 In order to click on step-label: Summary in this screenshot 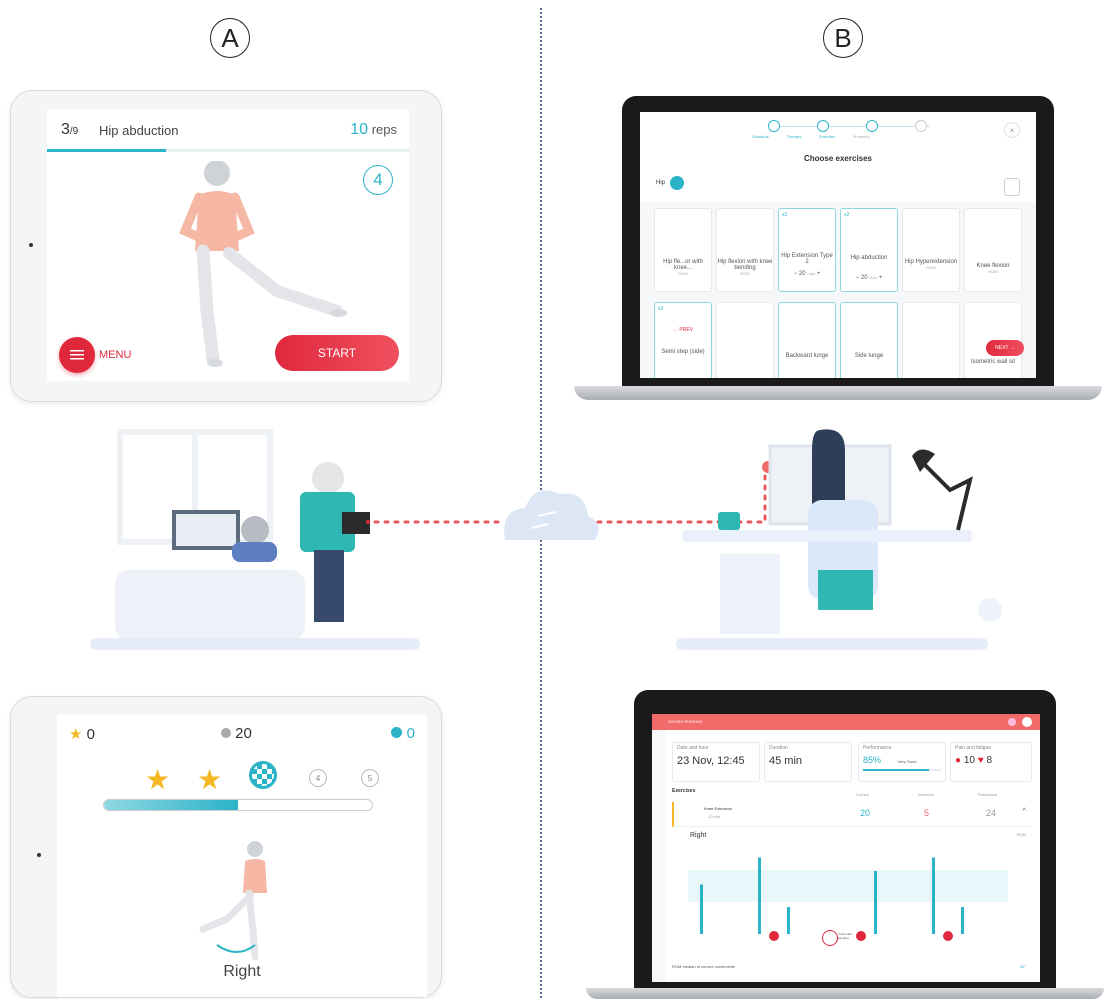, I will do `click(861, 136)`.